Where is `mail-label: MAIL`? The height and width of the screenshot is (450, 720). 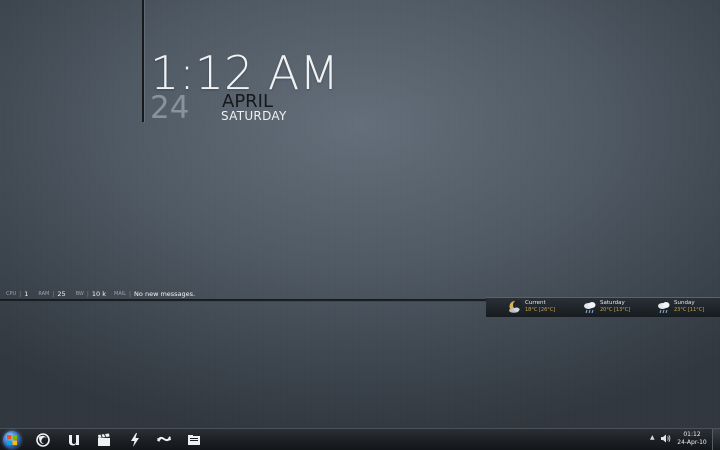
mail-label: MAIL is located at coordinates (120, 294).